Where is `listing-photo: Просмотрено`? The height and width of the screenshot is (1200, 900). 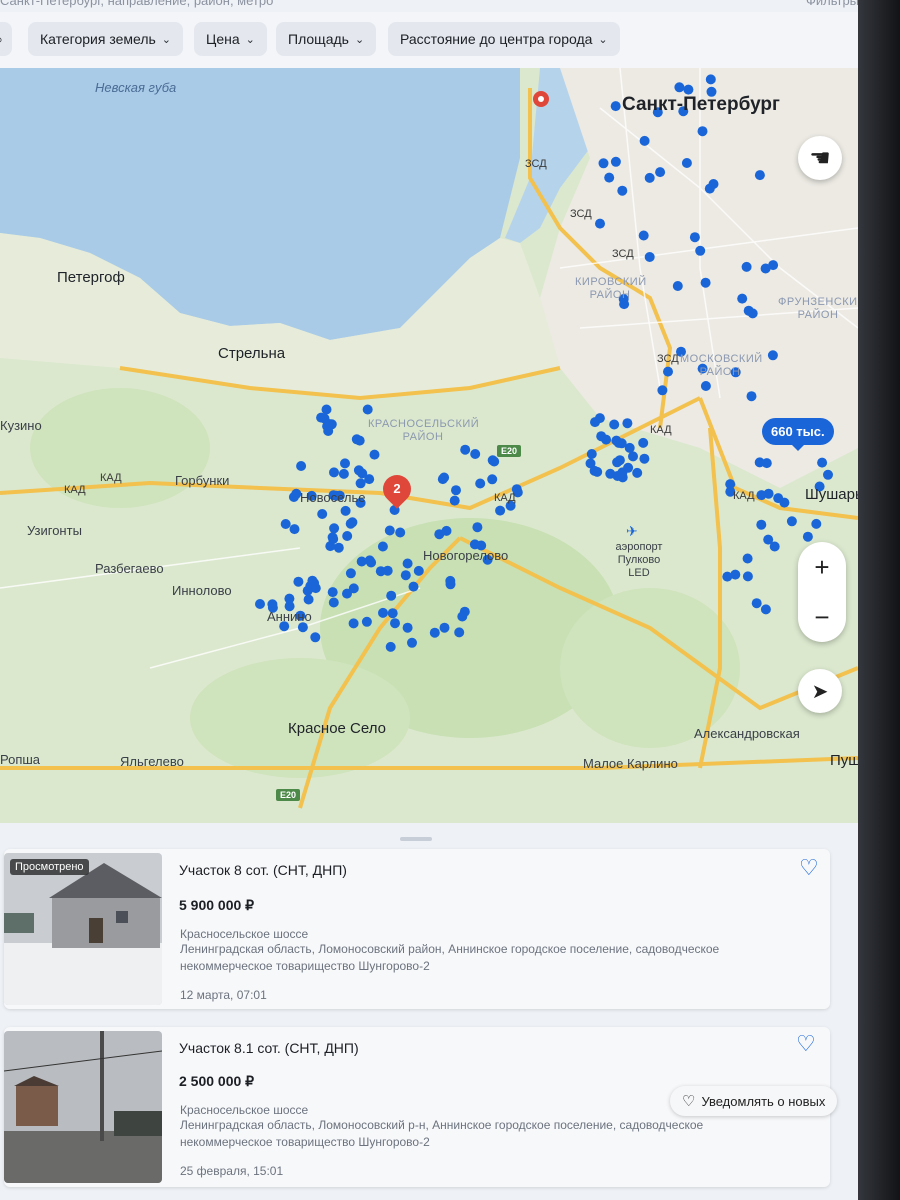
listing-photo: Просмотрено is located at coordinates (83, 929).